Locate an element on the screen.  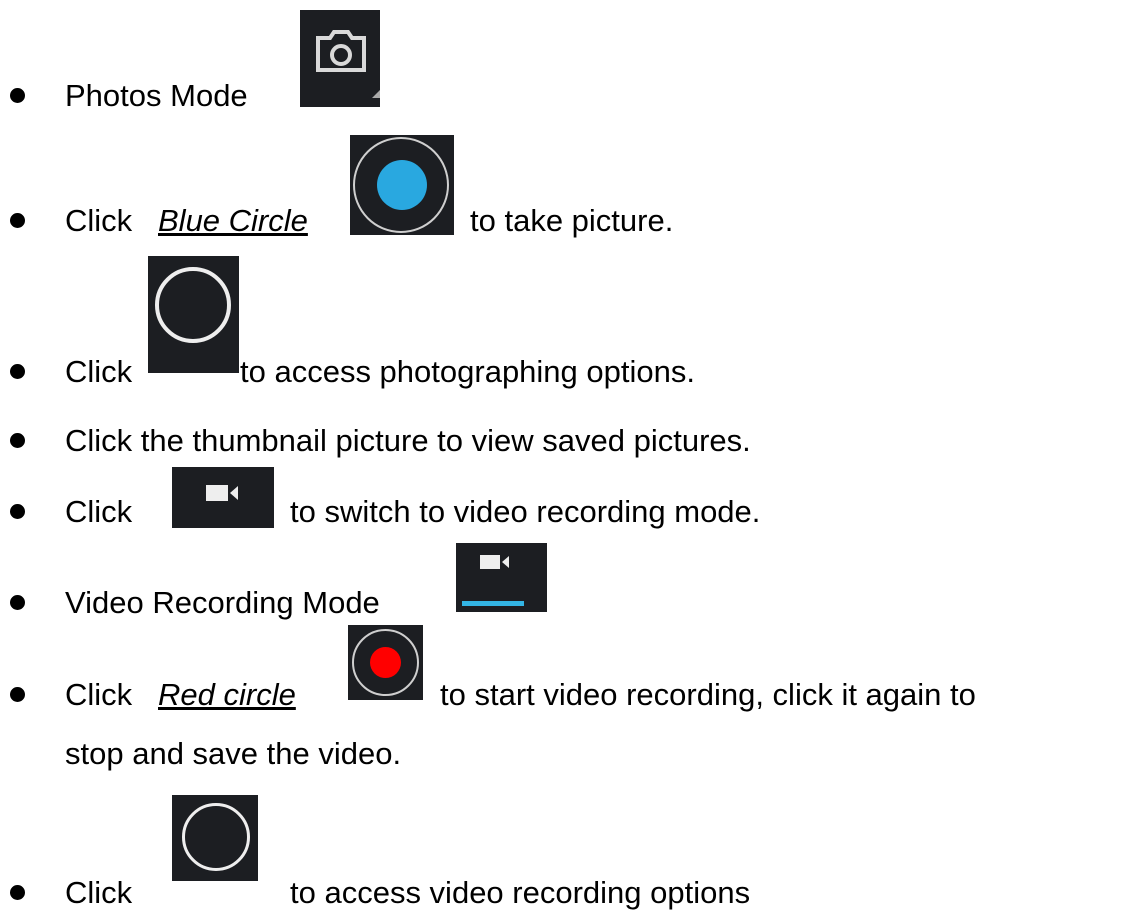
blue-circle-link: Blue Circle is located at coordinates (233, 220).